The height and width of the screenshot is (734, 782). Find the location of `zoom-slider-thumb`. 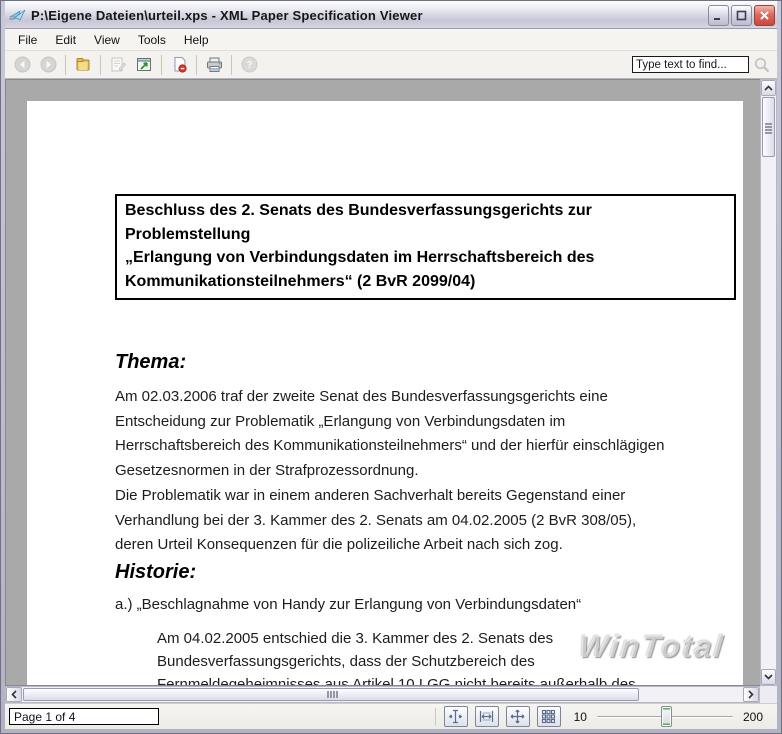

zoom-slider-thumb is located at coordinates (666, 716).